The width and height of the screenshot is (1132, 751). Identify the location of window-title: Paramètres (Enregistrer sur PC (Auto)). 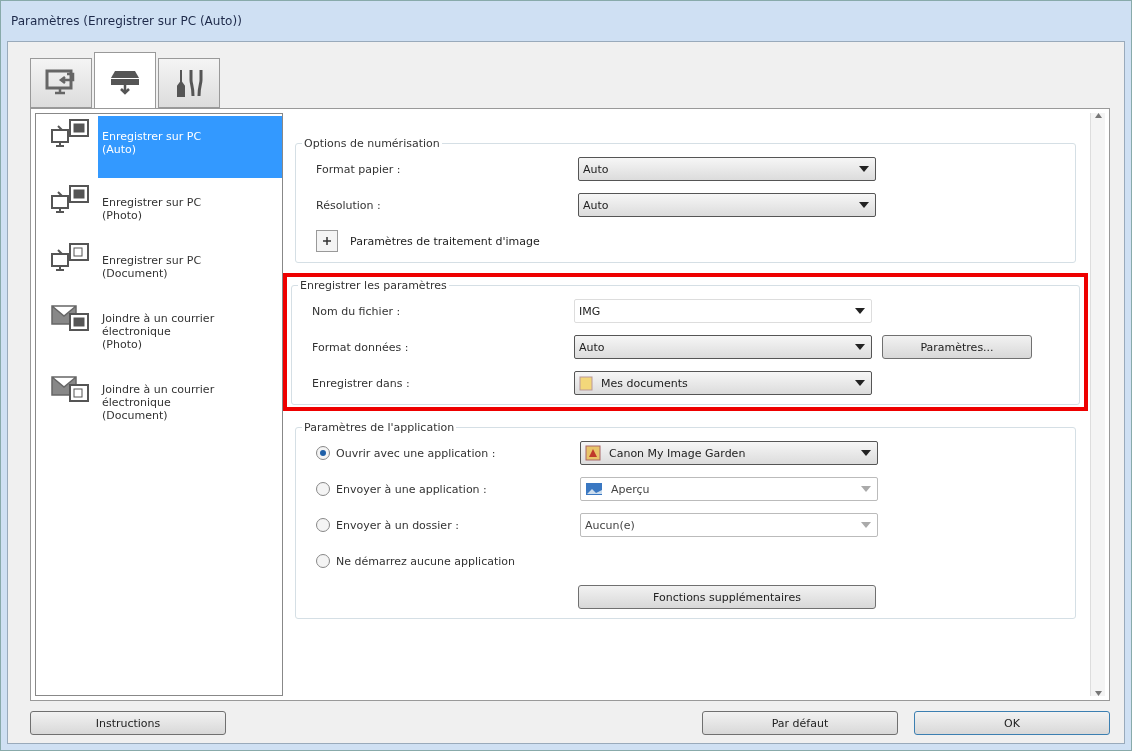
(126, 21).